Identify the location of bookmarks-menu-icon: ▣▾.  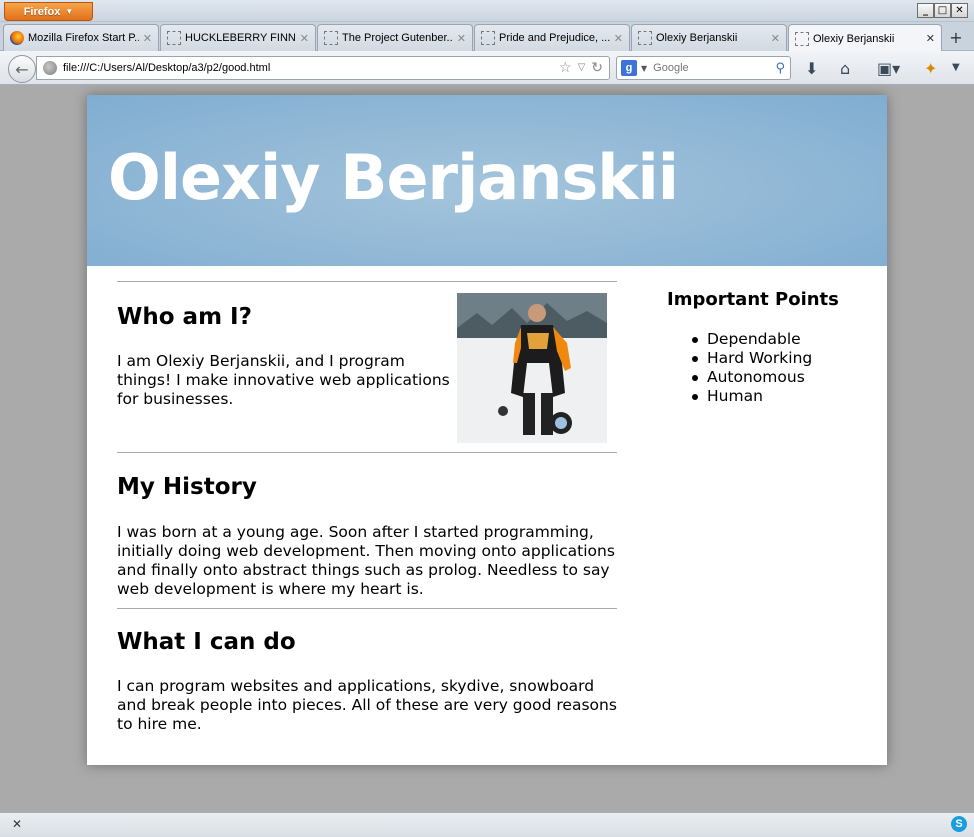
(888, 68).